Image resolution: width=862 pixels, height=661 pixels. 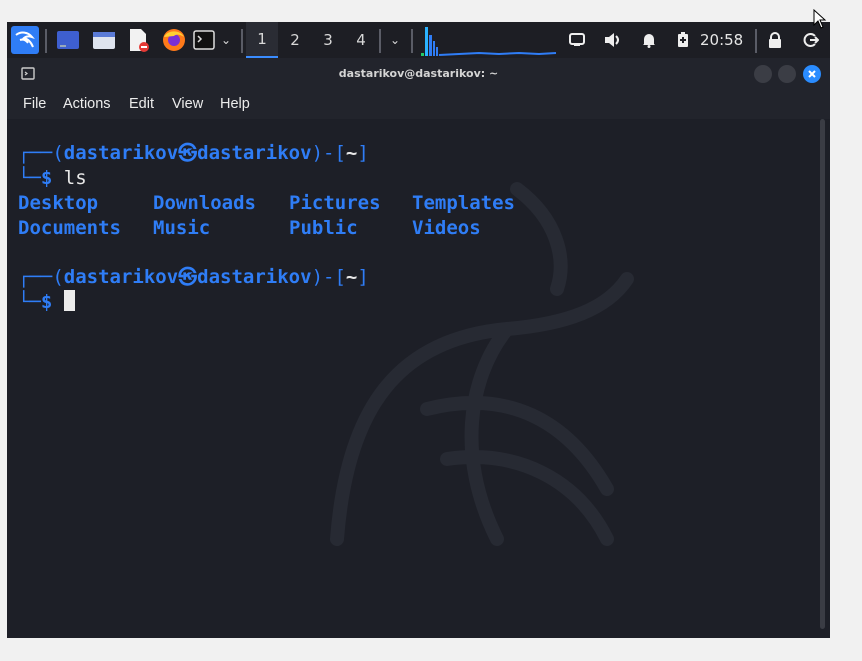 What do you see at coordinates (204, 203) in the screenshot?
I see `ls-downloads: Downloads` at bounding box center [204, 203].